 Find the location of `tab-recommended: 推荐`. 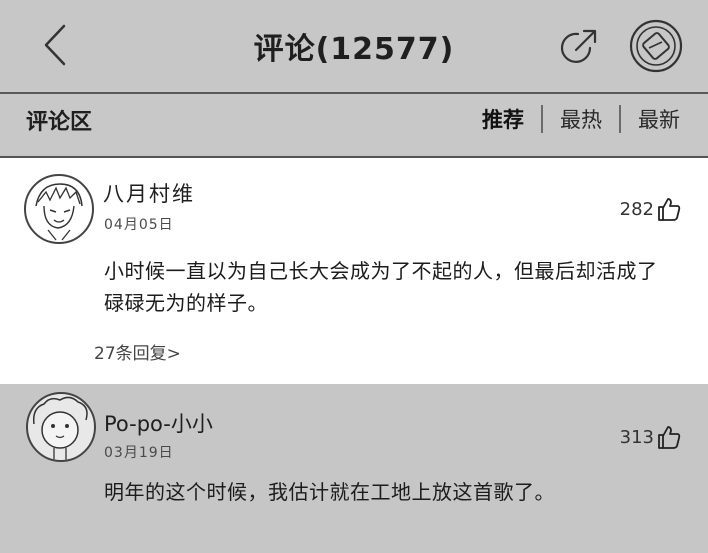

tab-recommended: 推荐 is located at coordinates (503, 119).